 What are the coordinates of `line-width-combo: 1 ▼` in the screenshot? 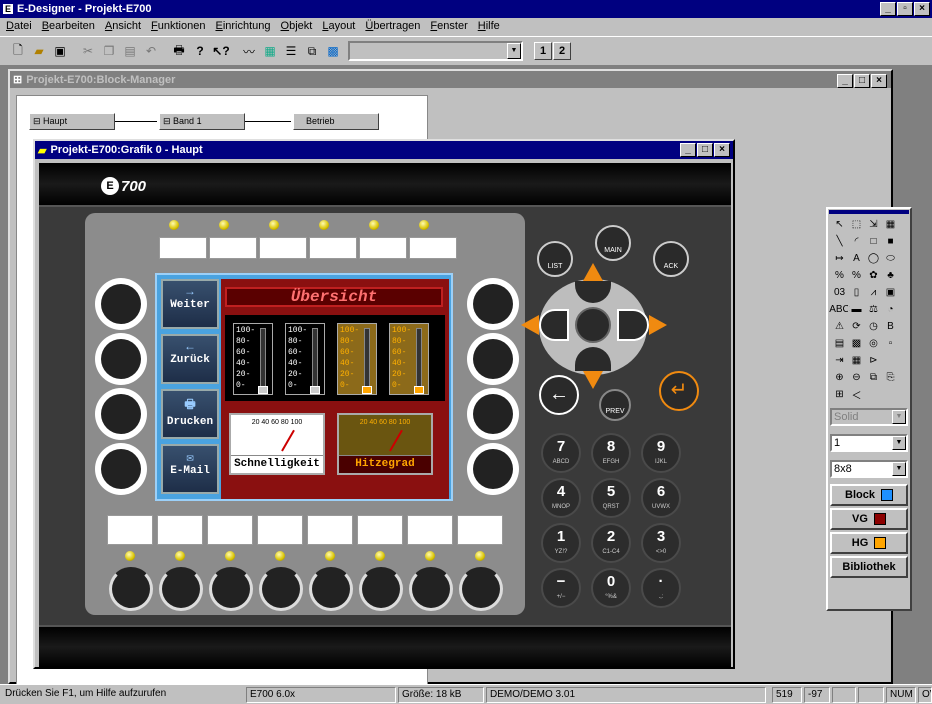 It's located at (869, 443).